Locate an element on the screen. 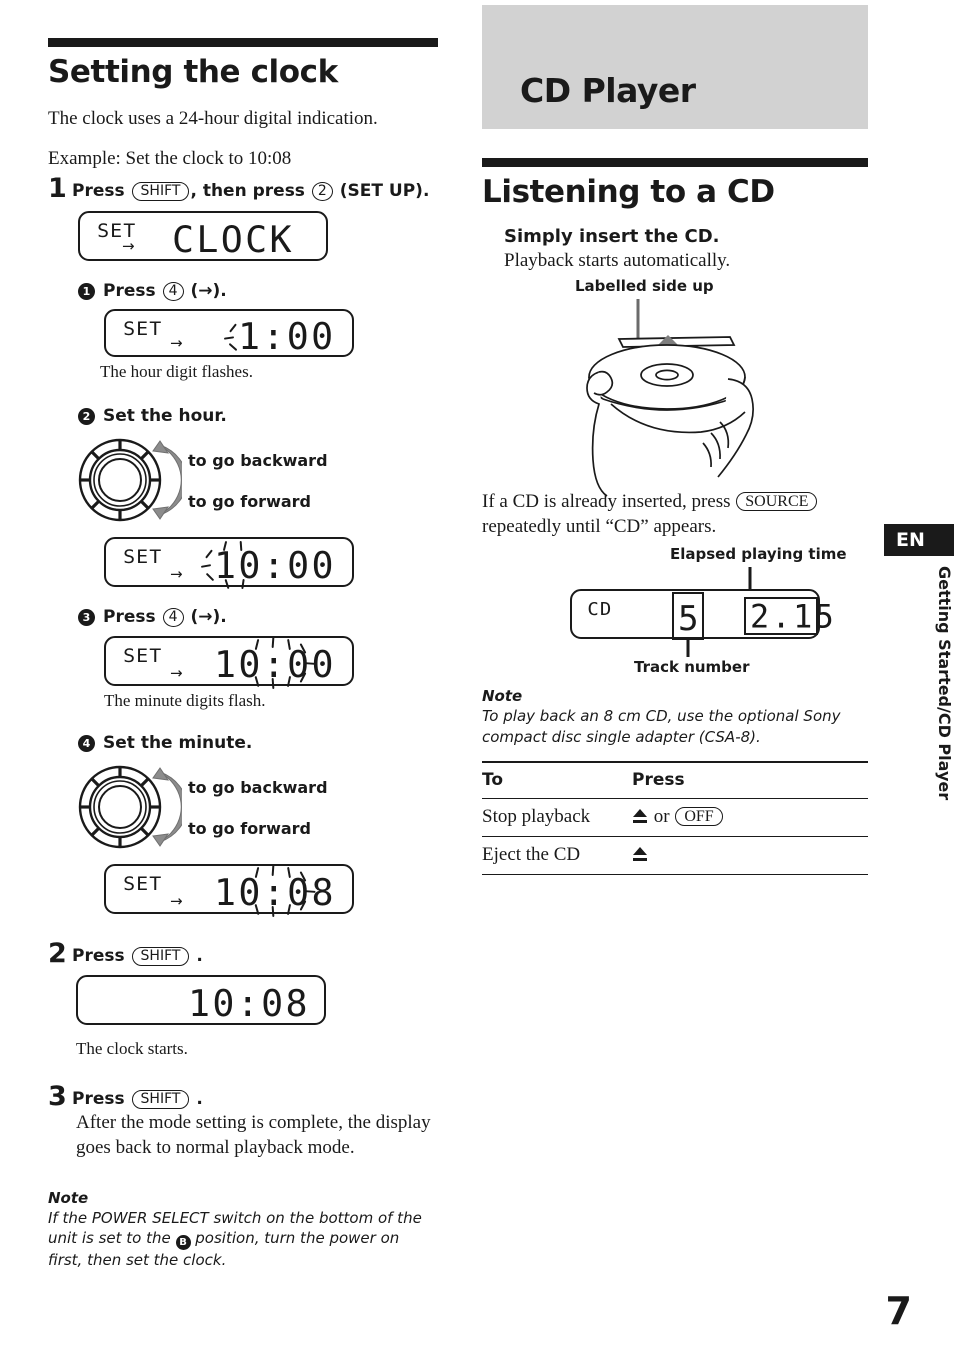 The width and height of the screenshot is (954, 1355). substep-3-caption: The minute digits flash. is located at coordinates (185, 701).